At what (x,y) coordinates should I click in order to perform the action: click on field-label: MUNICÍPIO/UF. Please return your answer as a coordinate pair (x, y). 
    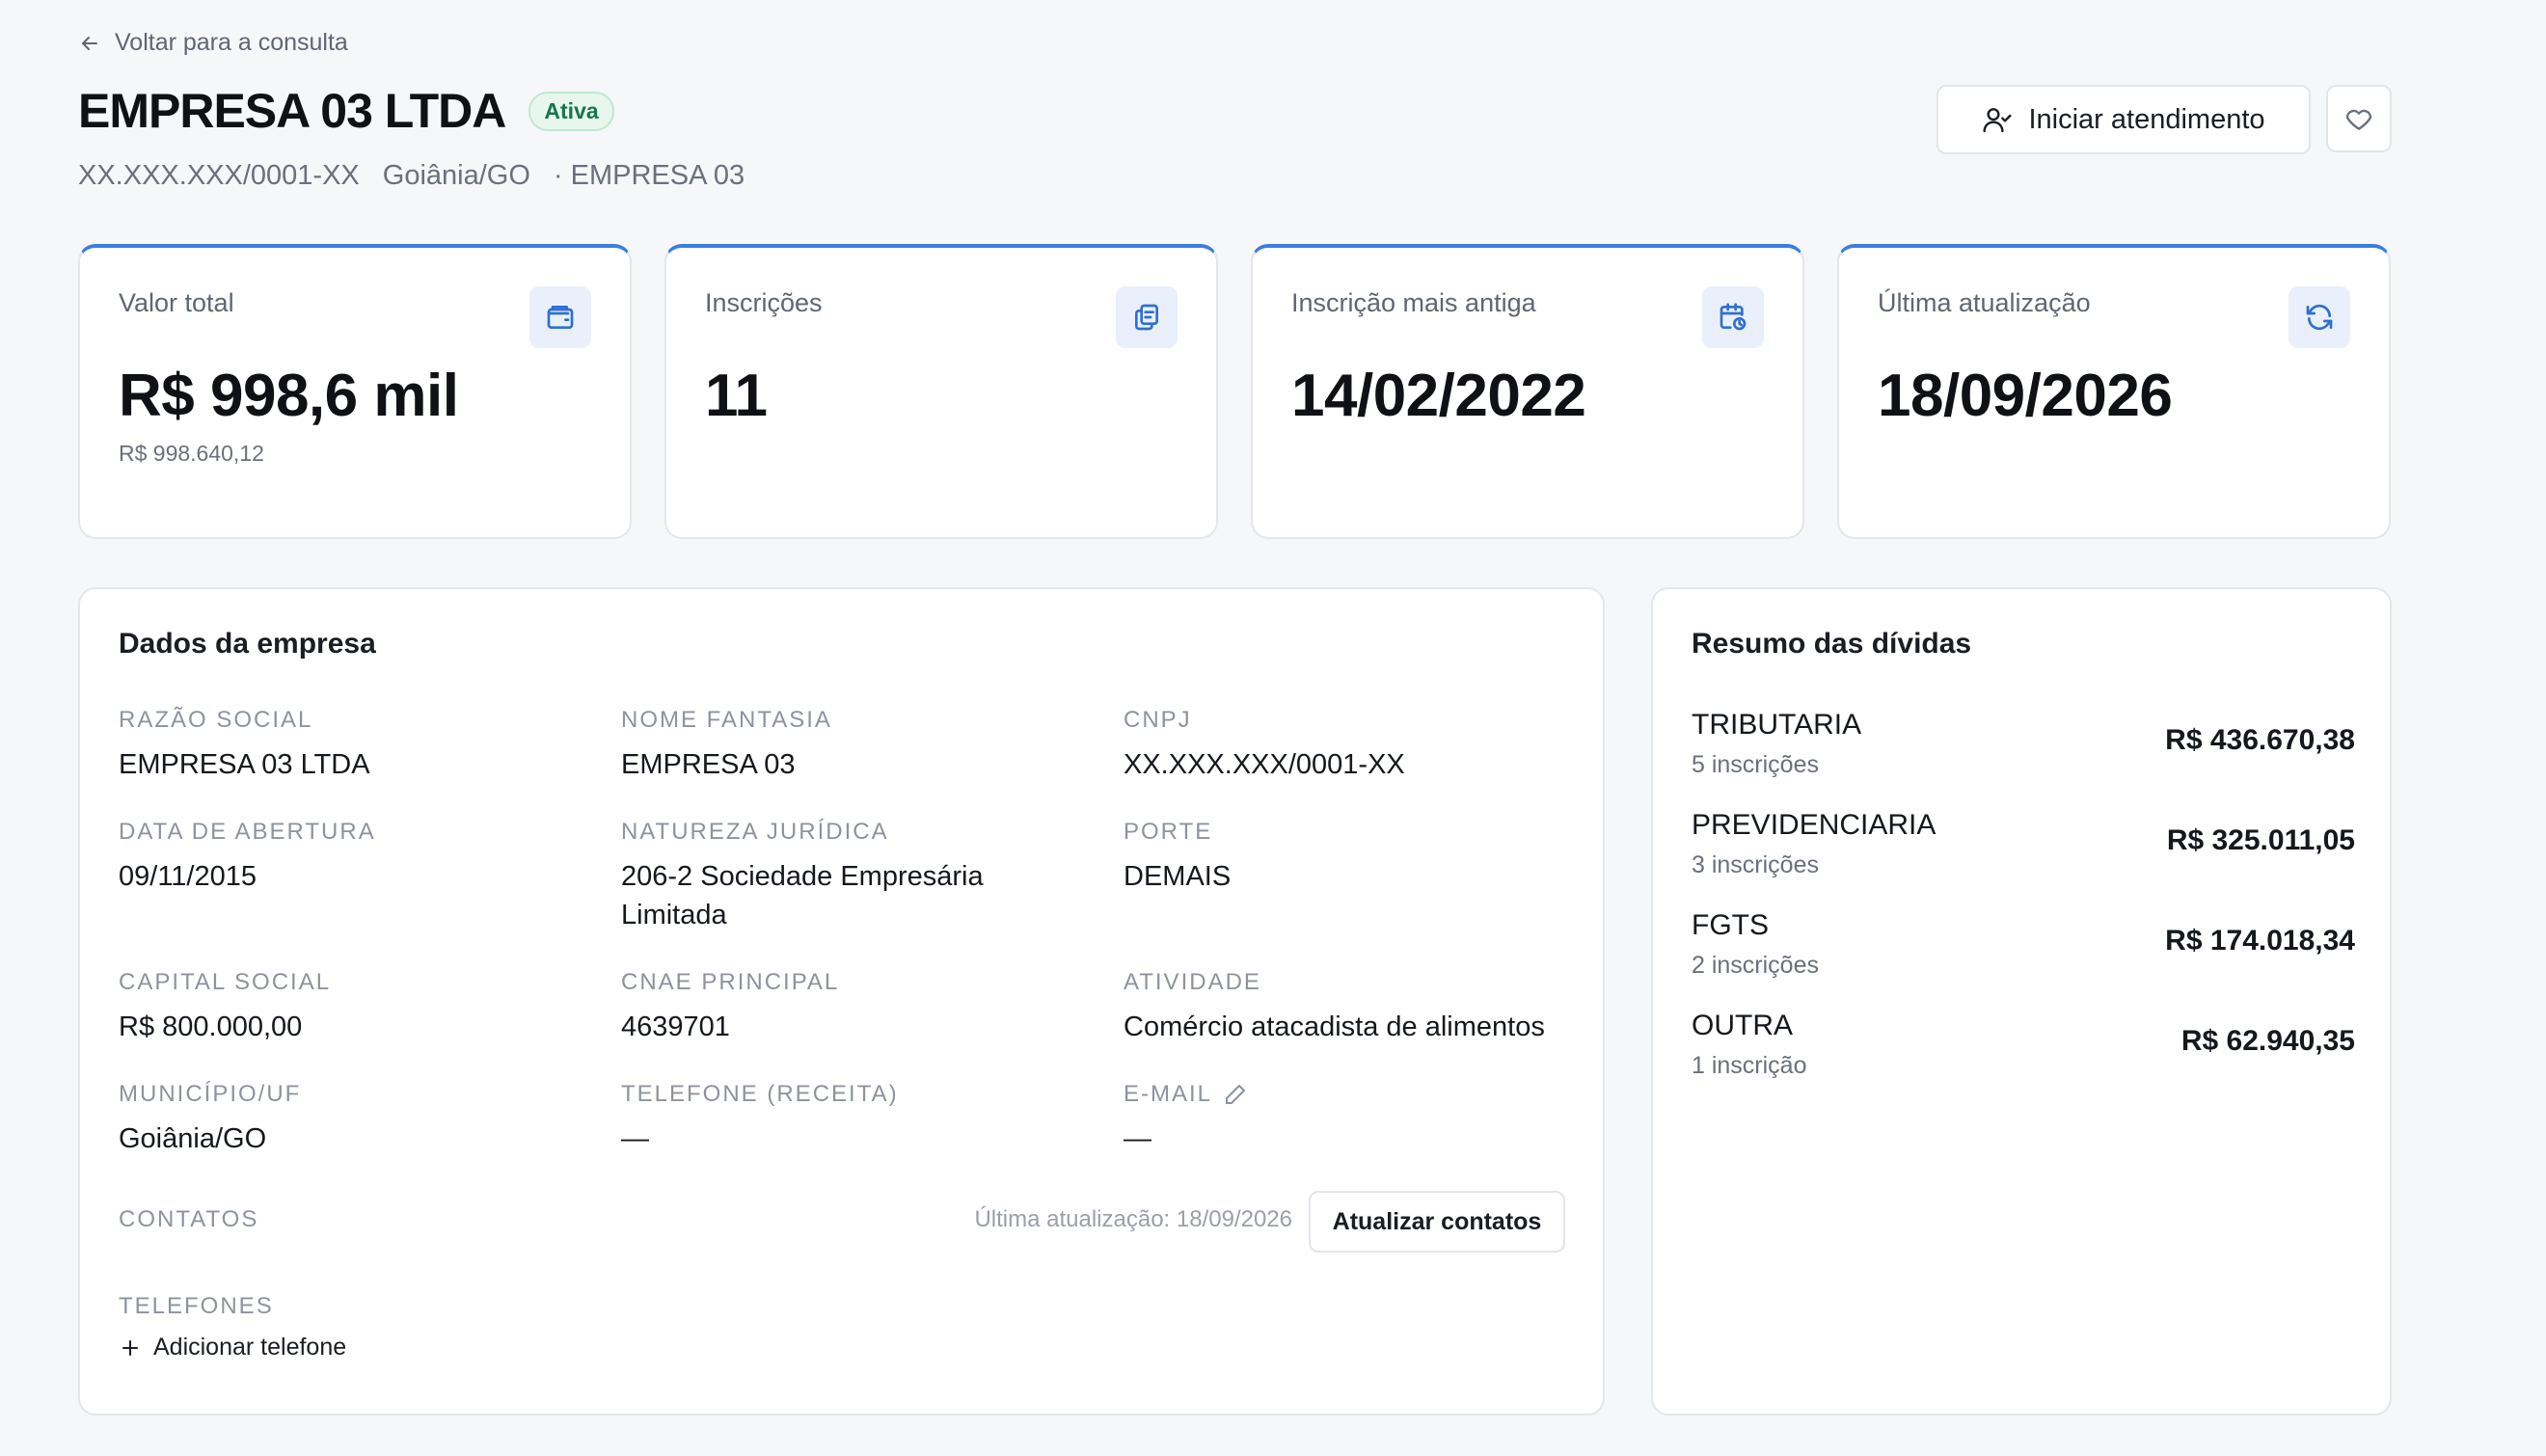
    Looking at the image, I should click on (211, 1094).